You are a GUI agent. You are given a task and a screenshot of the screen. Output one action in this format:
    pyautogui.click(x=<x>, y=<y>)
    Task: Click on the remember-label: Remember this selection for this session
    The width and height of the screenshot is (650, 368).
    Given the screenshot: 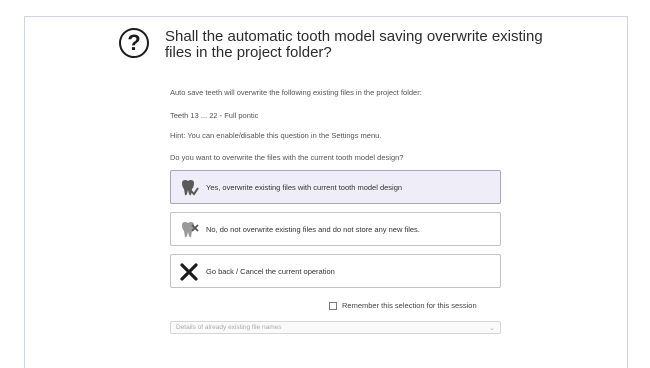 What is the action you would take?
    pyautogui.click(x=409, y=305)
    